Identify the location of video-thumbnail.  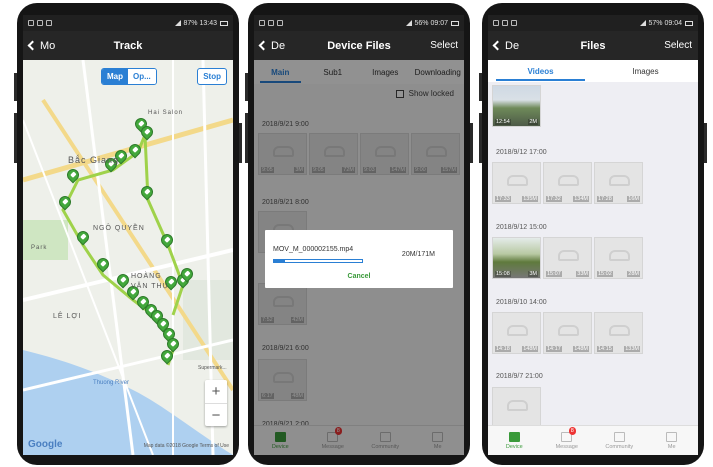
(516, 408).